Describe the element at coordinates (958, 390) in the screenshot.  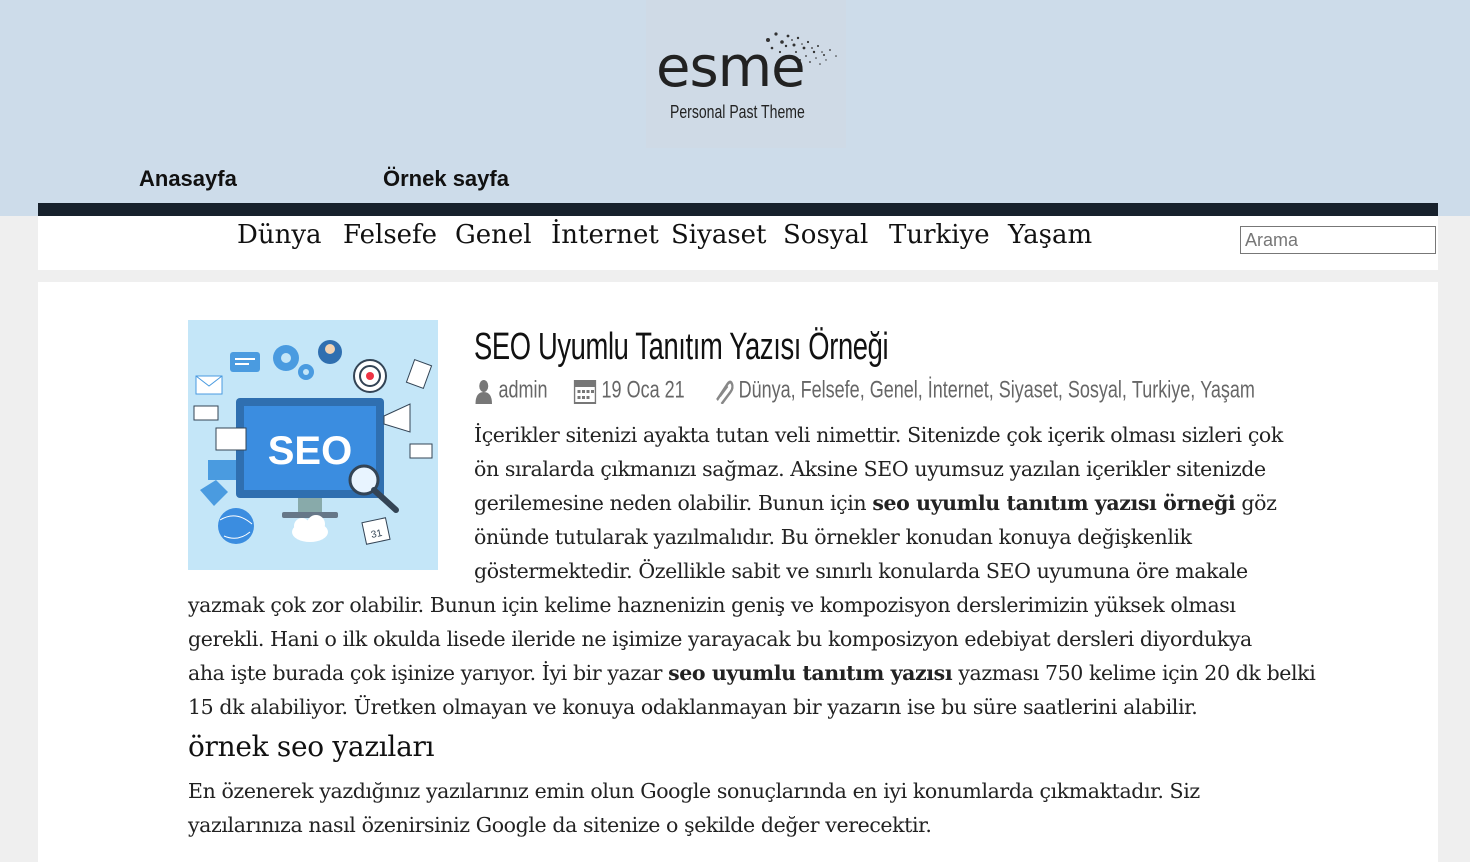
I see `post-category-internet: İnternet` at that location.